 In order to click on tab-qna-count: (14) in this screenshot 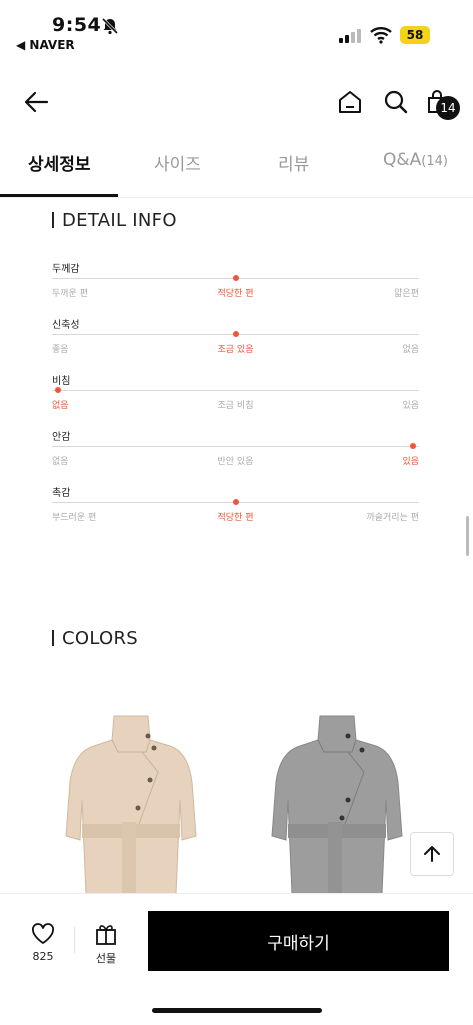, I will do `click(434, 161)`.